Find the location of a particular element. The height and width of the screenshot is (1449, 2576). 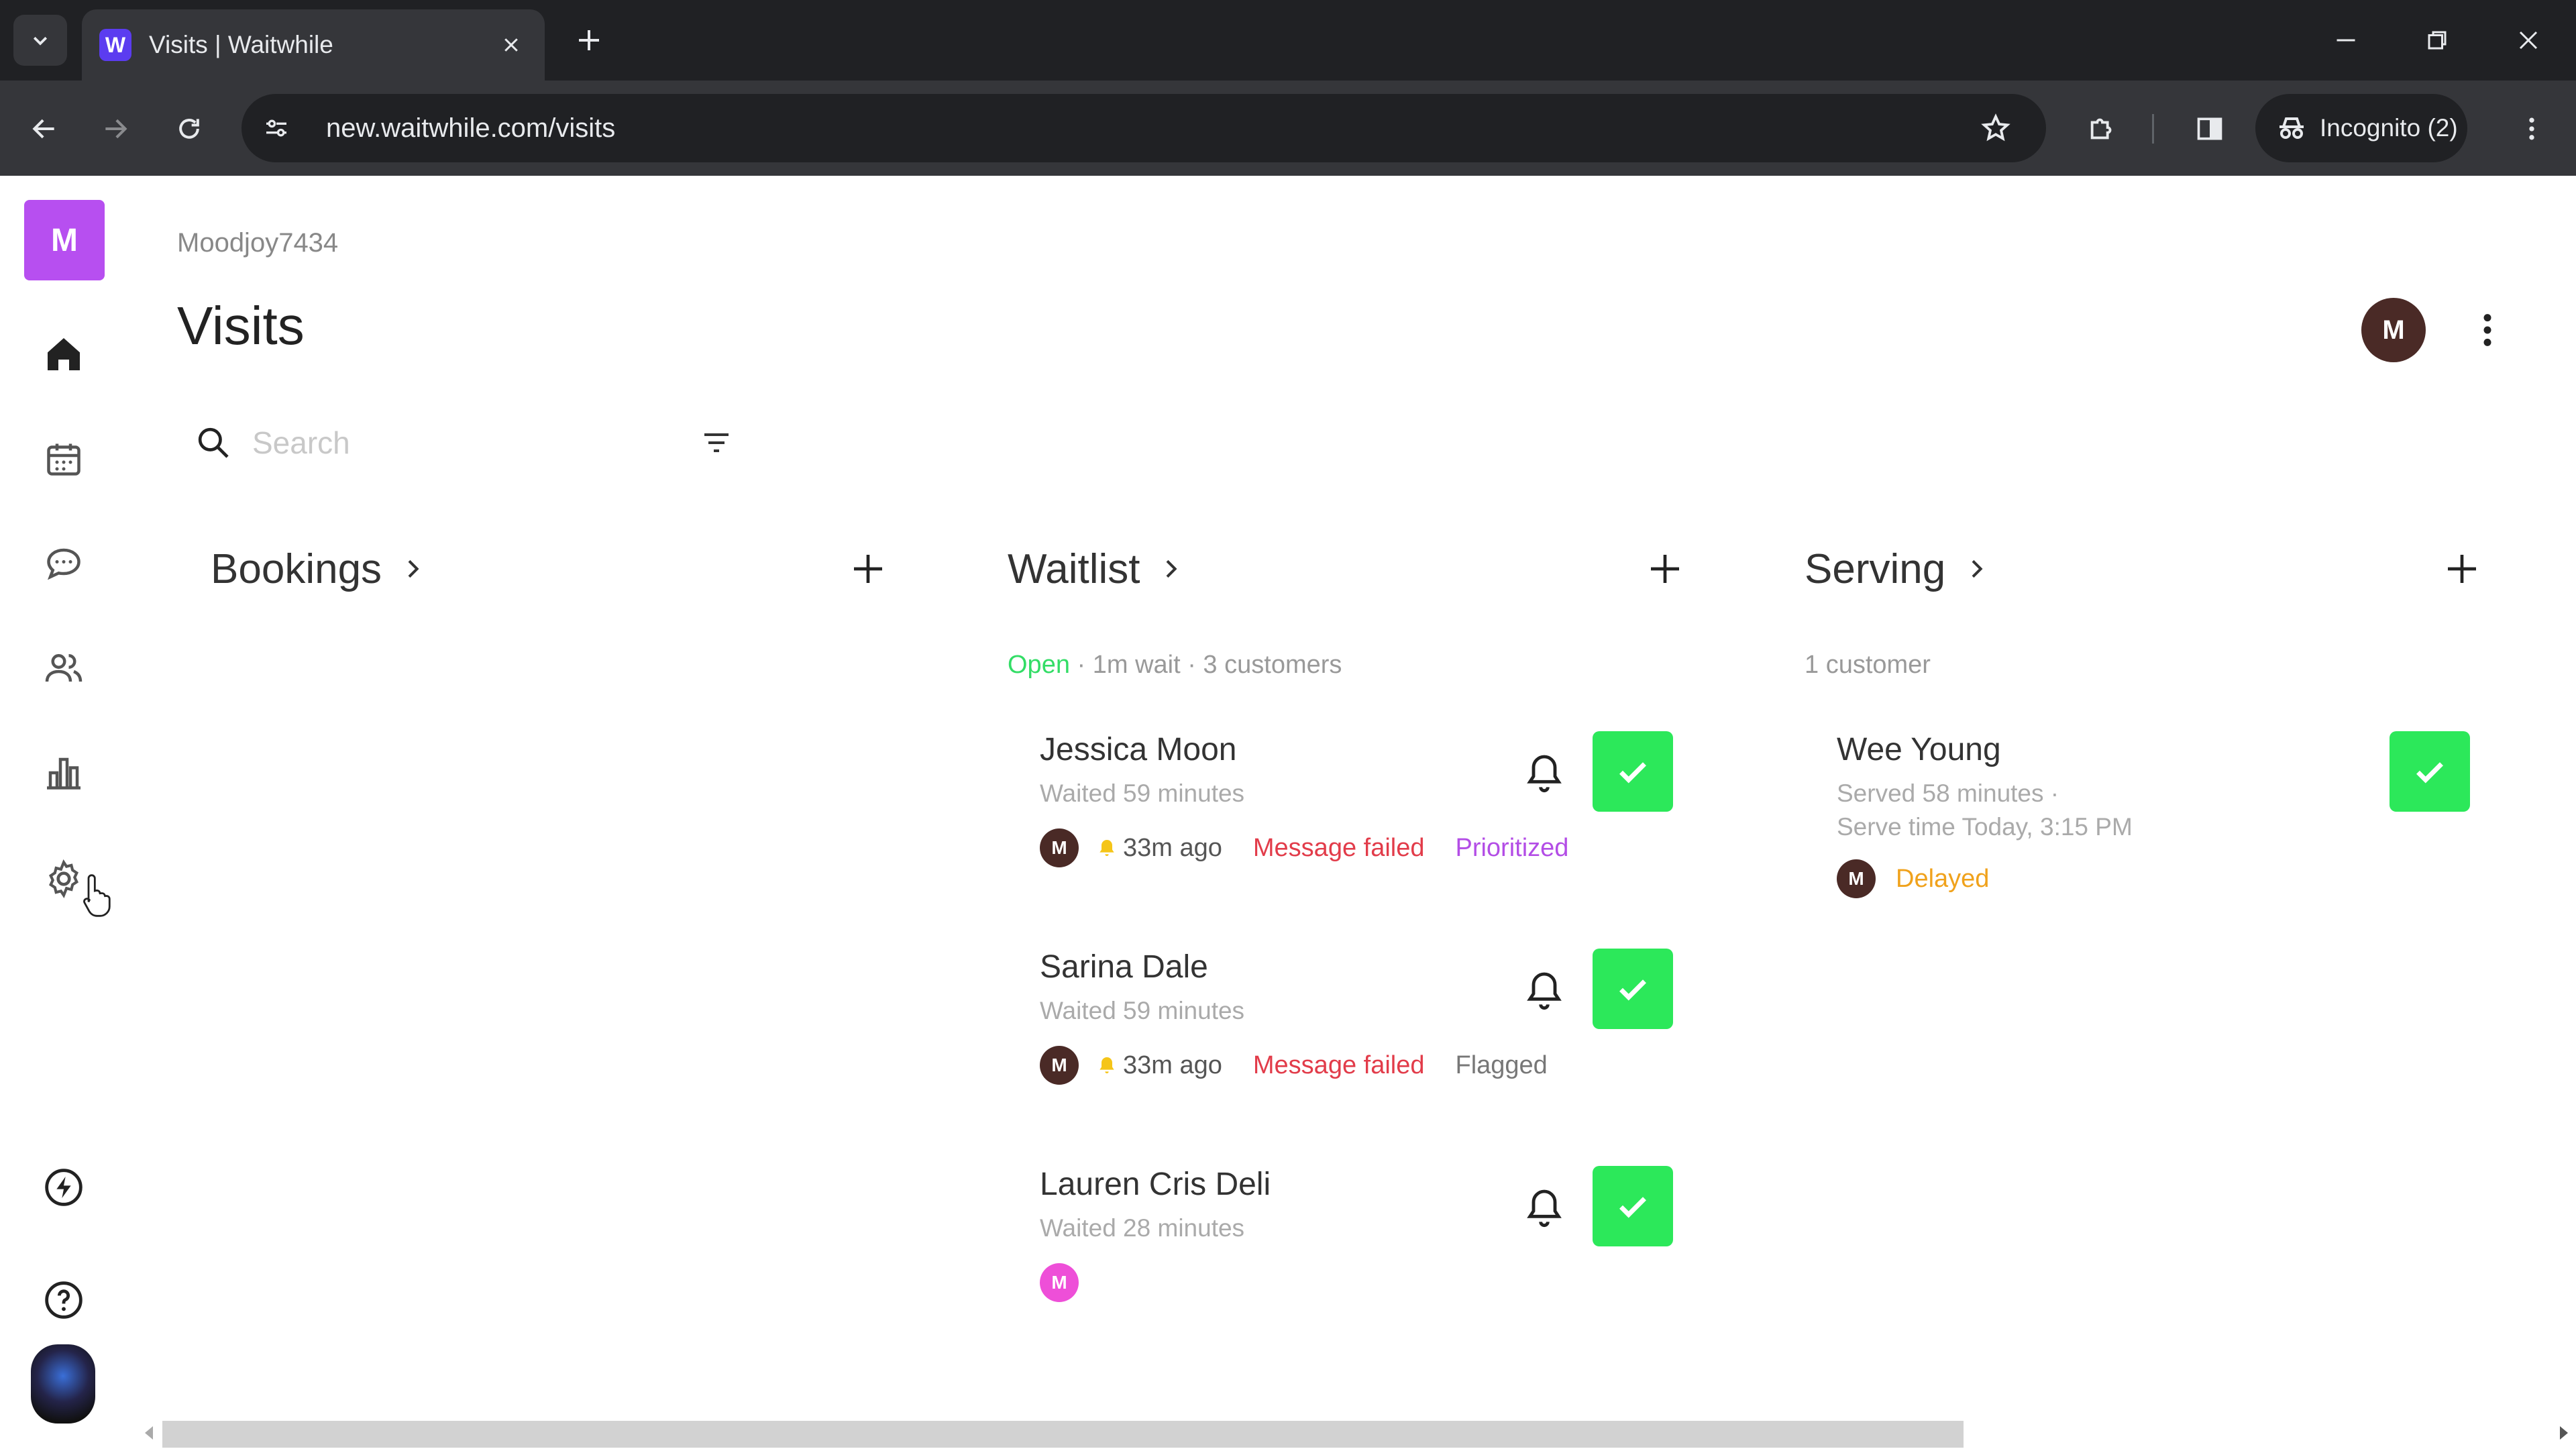

analytics-icon is located at coordinates (63, 773).